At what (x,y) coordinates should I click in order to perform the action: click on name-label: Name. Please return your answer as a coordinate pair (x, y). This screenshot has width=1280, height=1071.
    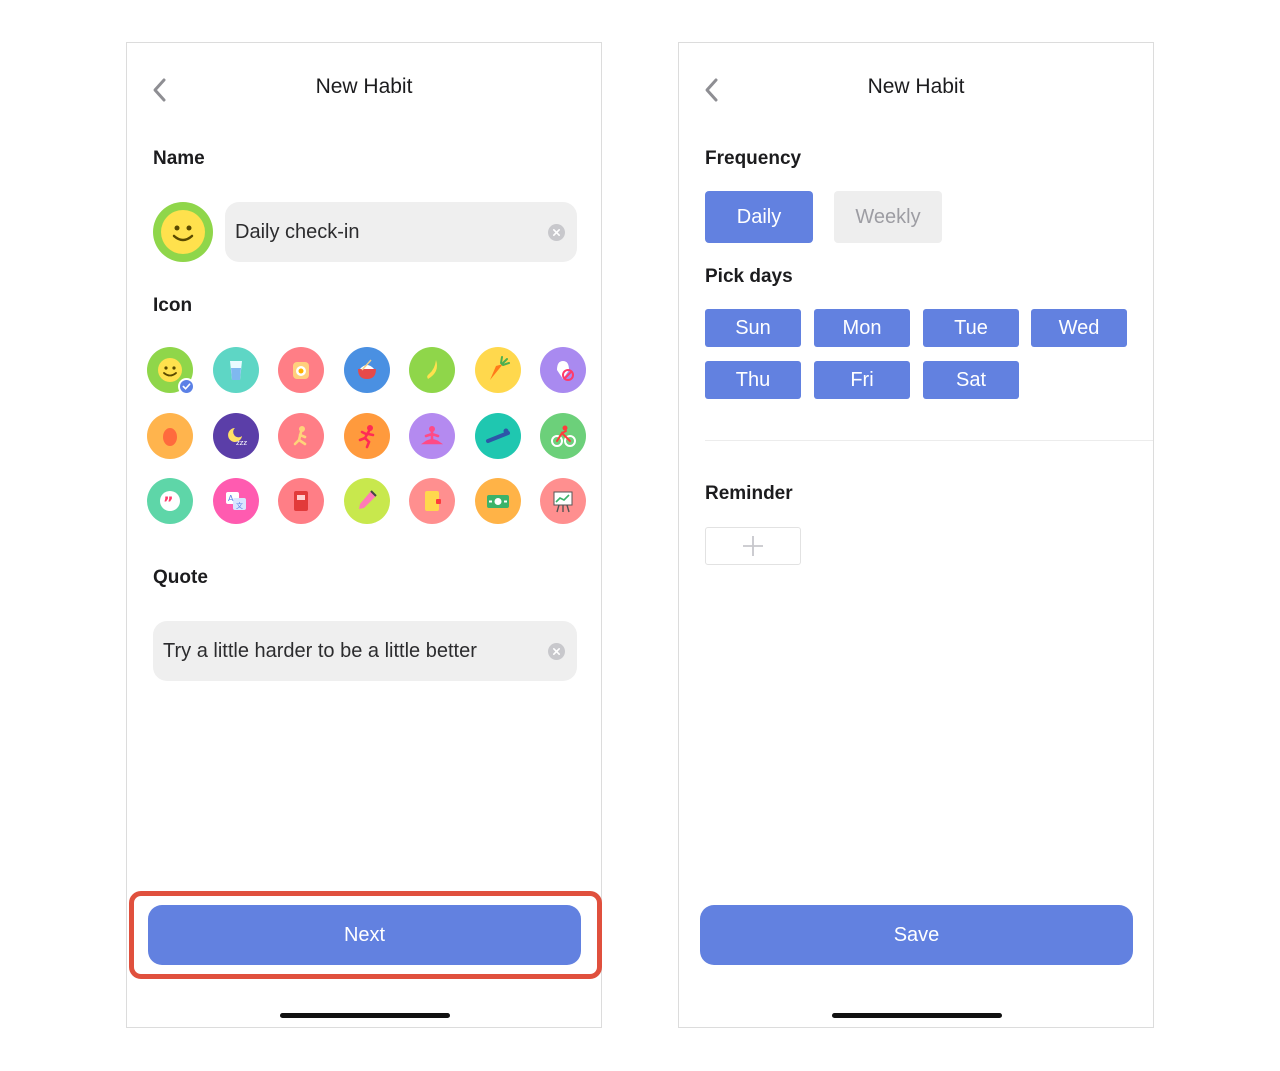
    Looking at the image, I should click on (179, 158).